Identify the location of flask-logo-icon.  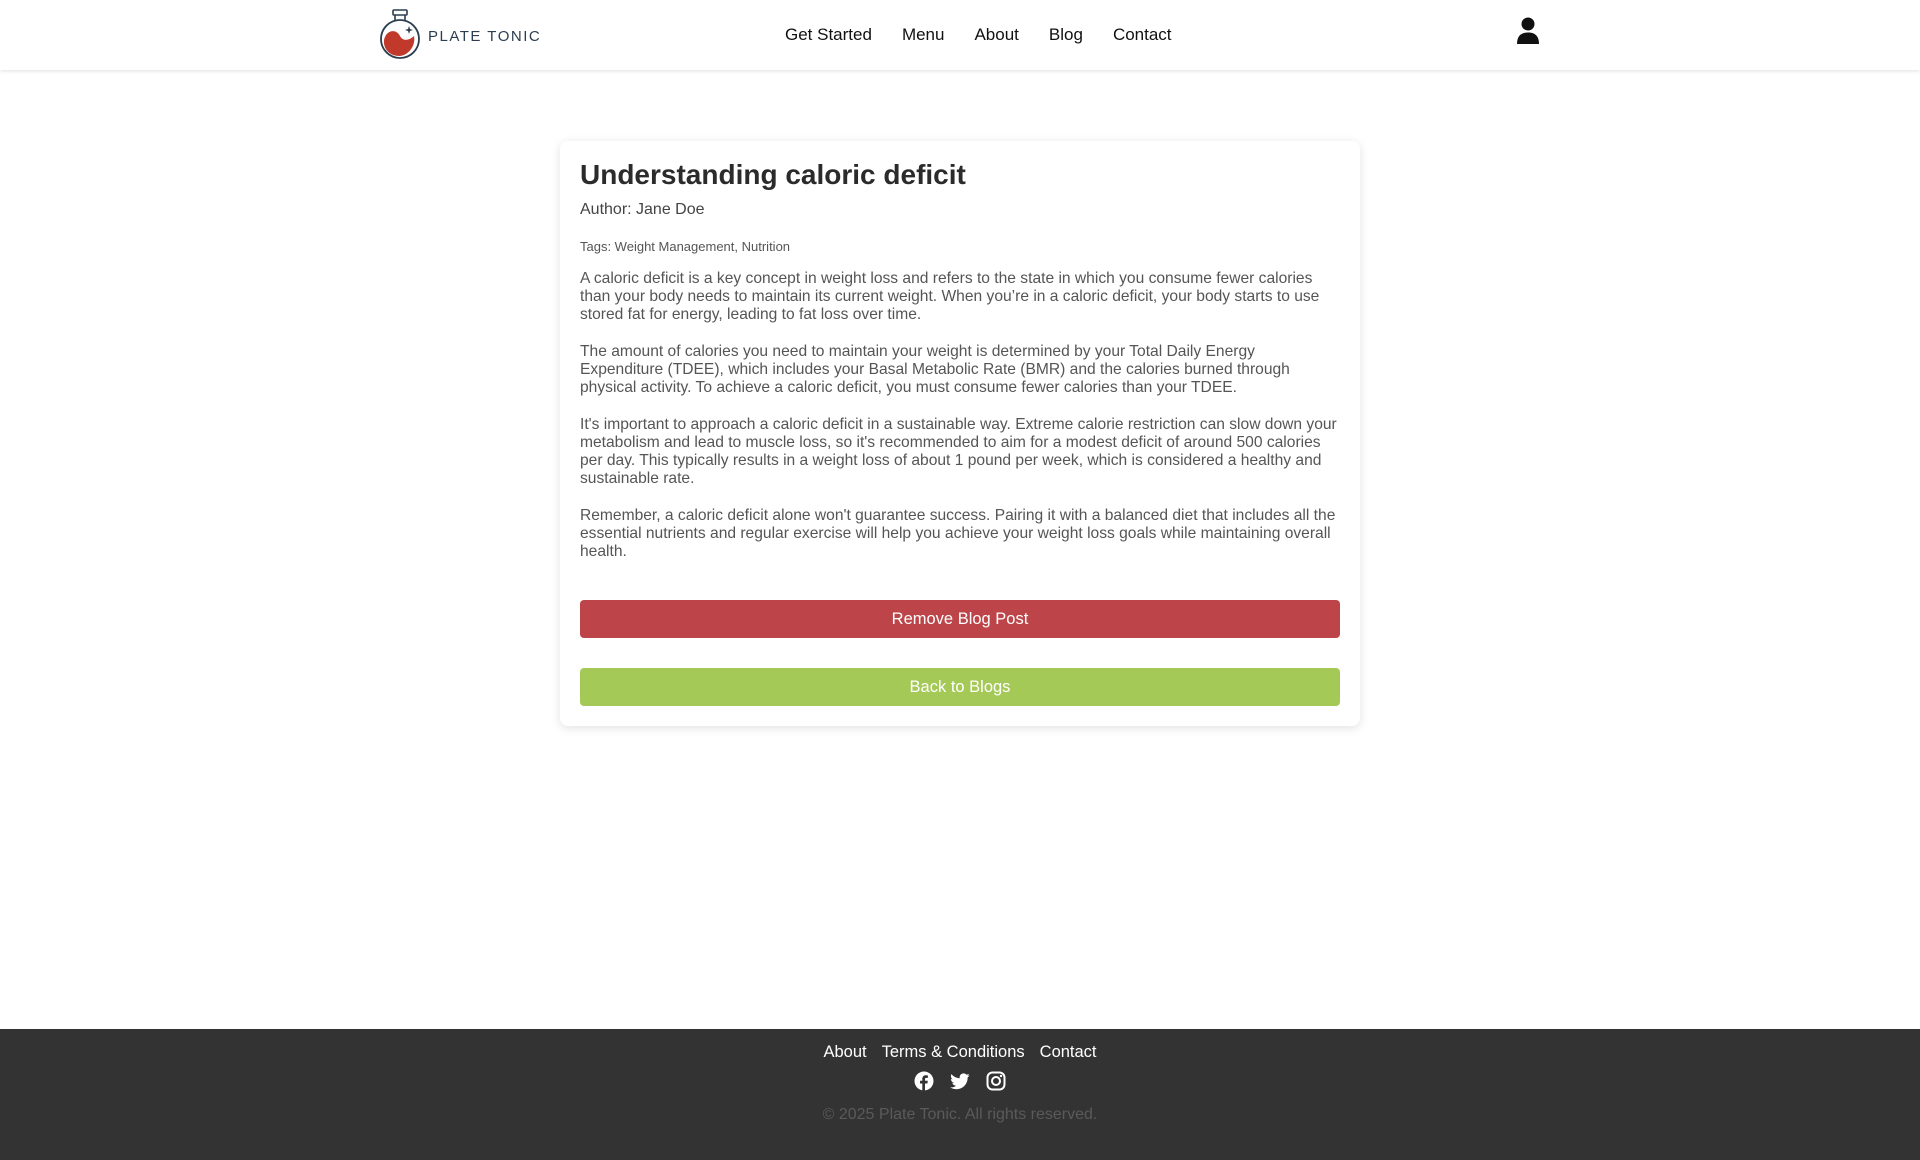
(400, 34).